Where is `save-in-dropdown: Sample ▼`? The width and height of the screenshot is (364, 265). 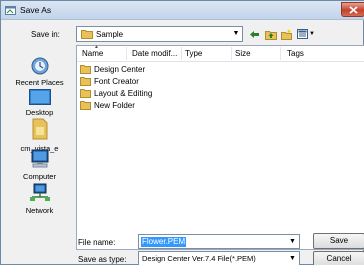
save-in-dropdown: Sample ▼ is located at coordinates (159, 34).